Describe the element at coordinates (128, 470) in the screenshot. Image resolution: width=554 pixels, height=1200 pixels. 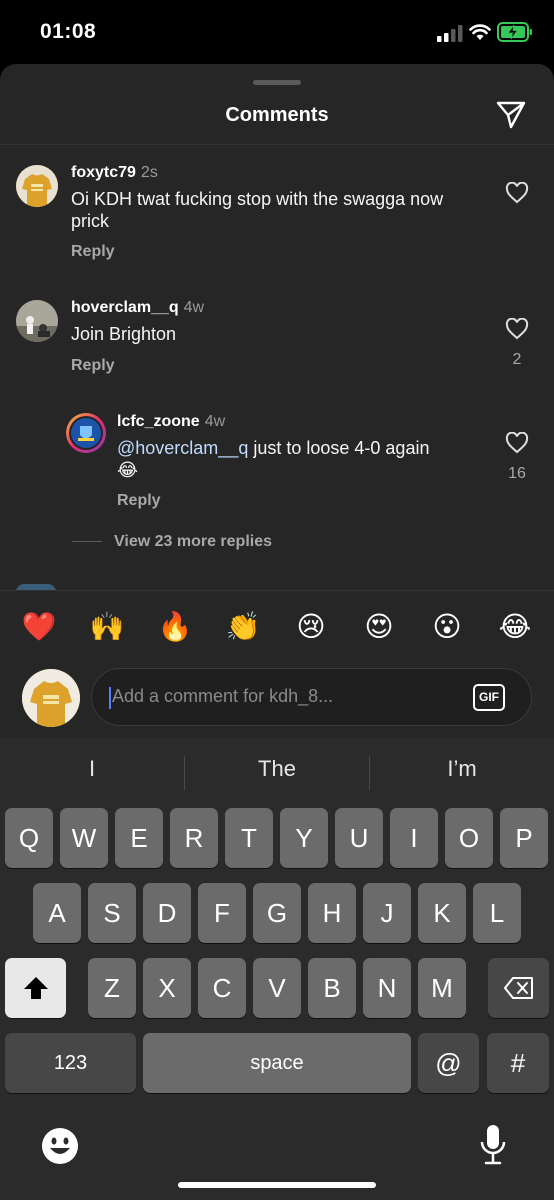
I see `laughing-emoji: 😂` at that location.